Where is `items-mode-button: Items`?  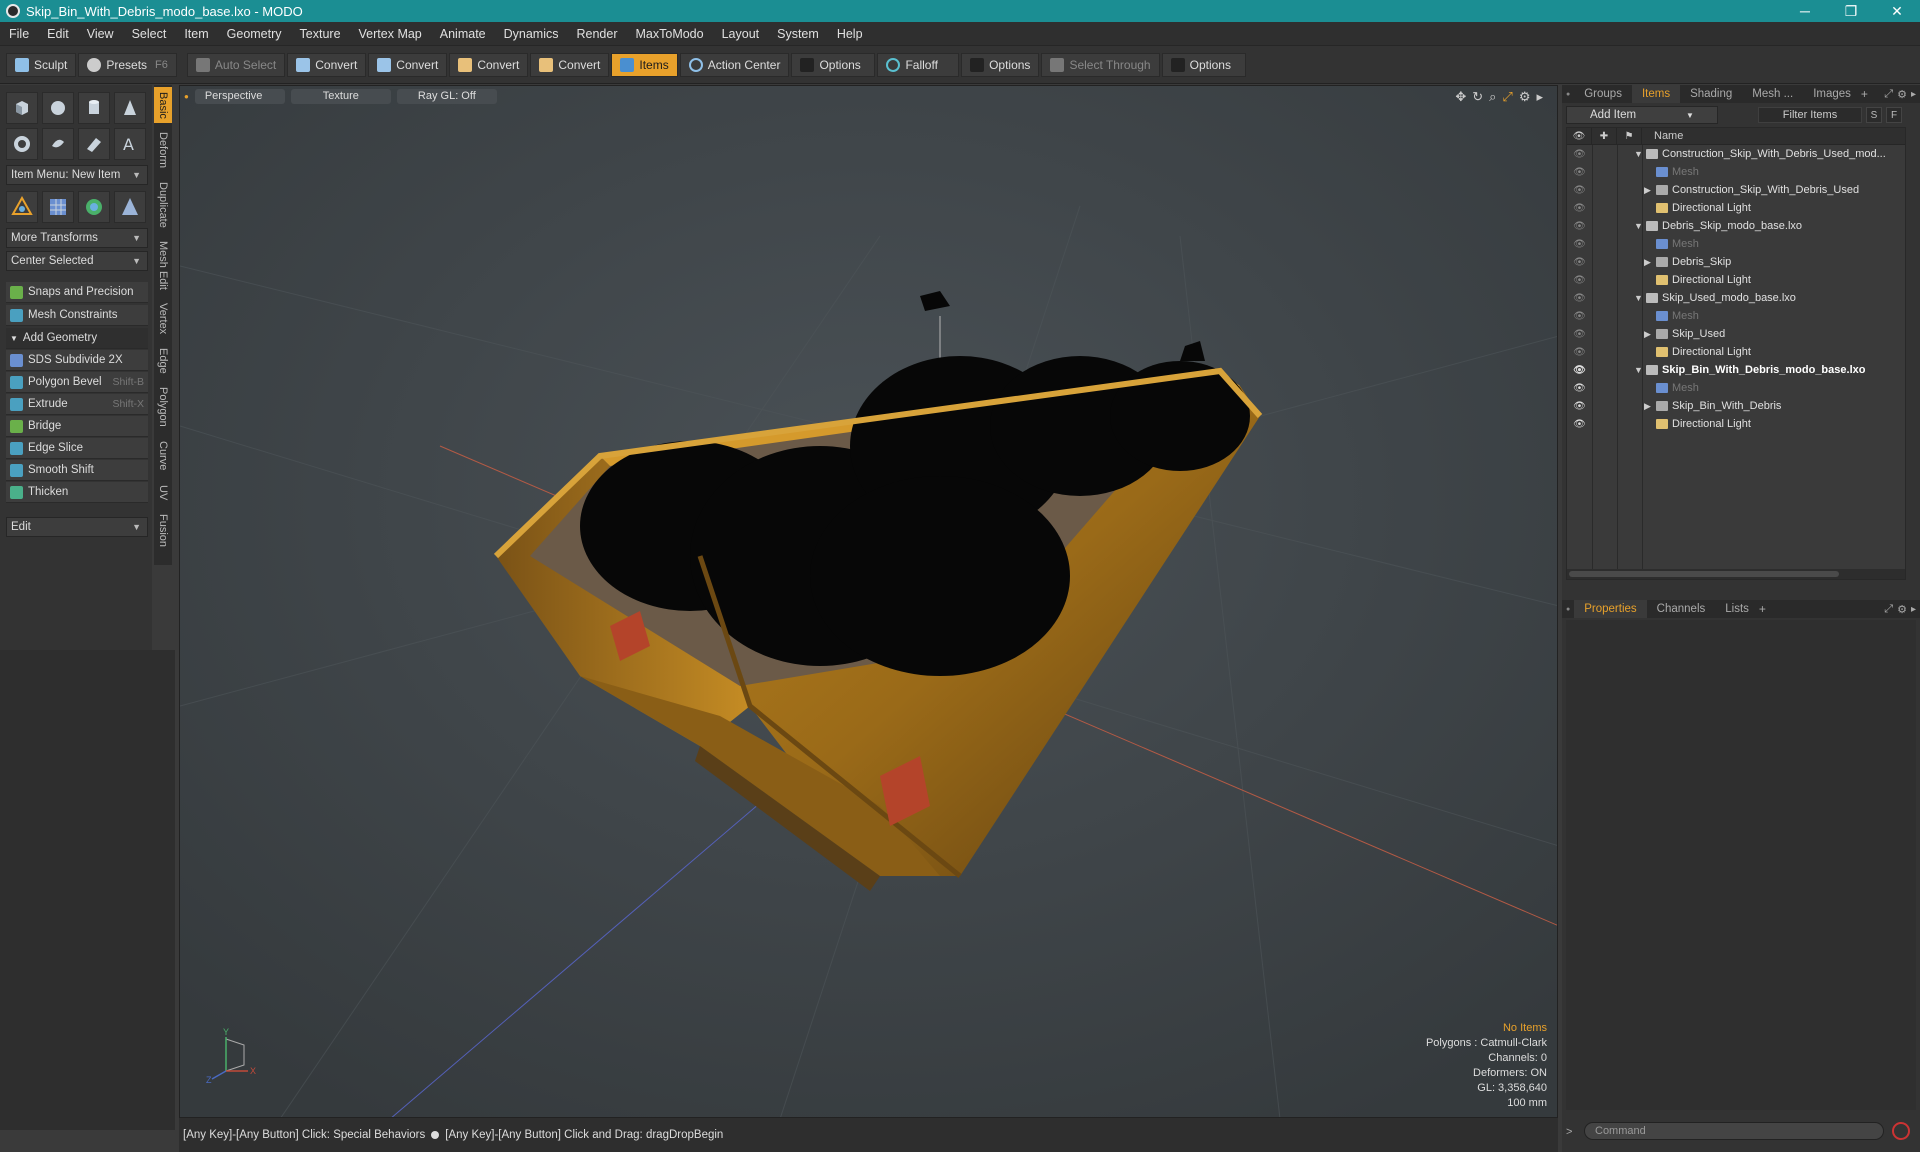 items-mode-button: Items is located at coordinates (644, 64).